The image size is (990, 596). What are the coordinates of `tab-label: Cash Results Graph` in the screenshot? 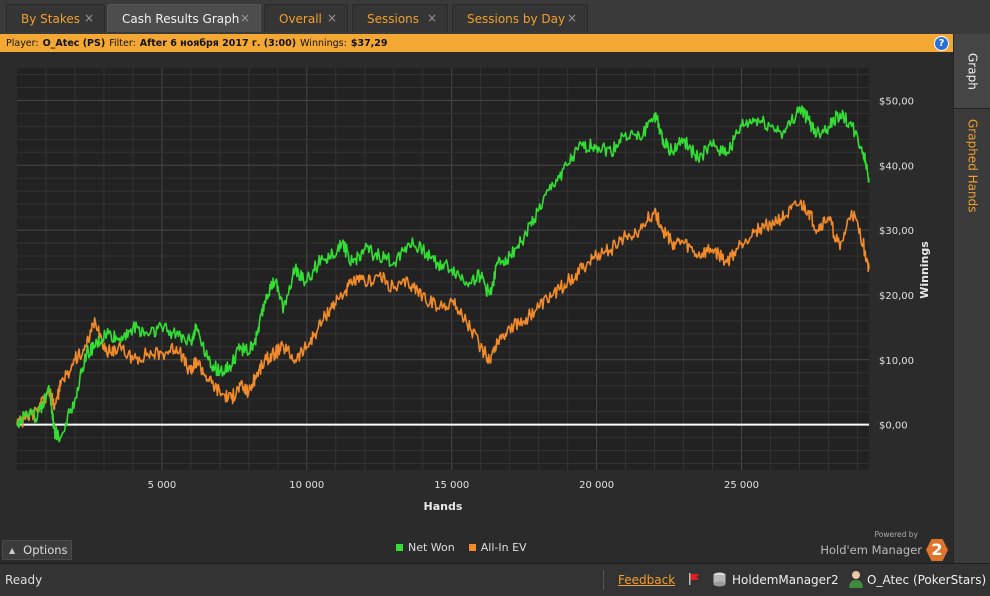 It's located at (181, 18).